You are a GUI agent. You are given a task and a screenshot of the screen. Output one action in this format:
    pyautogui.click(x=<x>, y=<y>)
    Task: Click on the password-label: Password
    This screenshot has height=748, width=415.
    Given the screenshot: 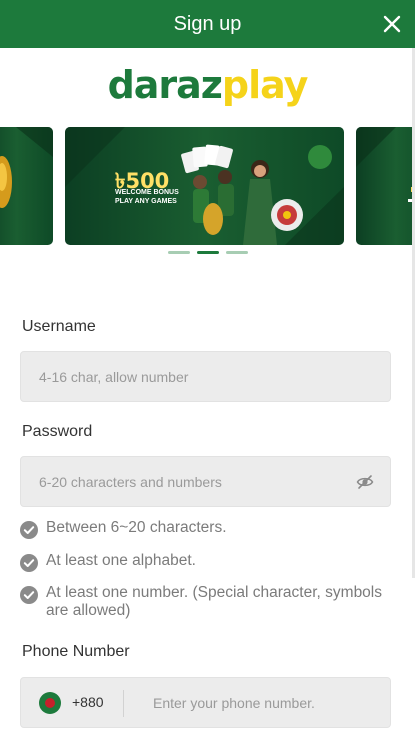 What is the action you would take?
    pyautogui.click(x=57, y=431)
    